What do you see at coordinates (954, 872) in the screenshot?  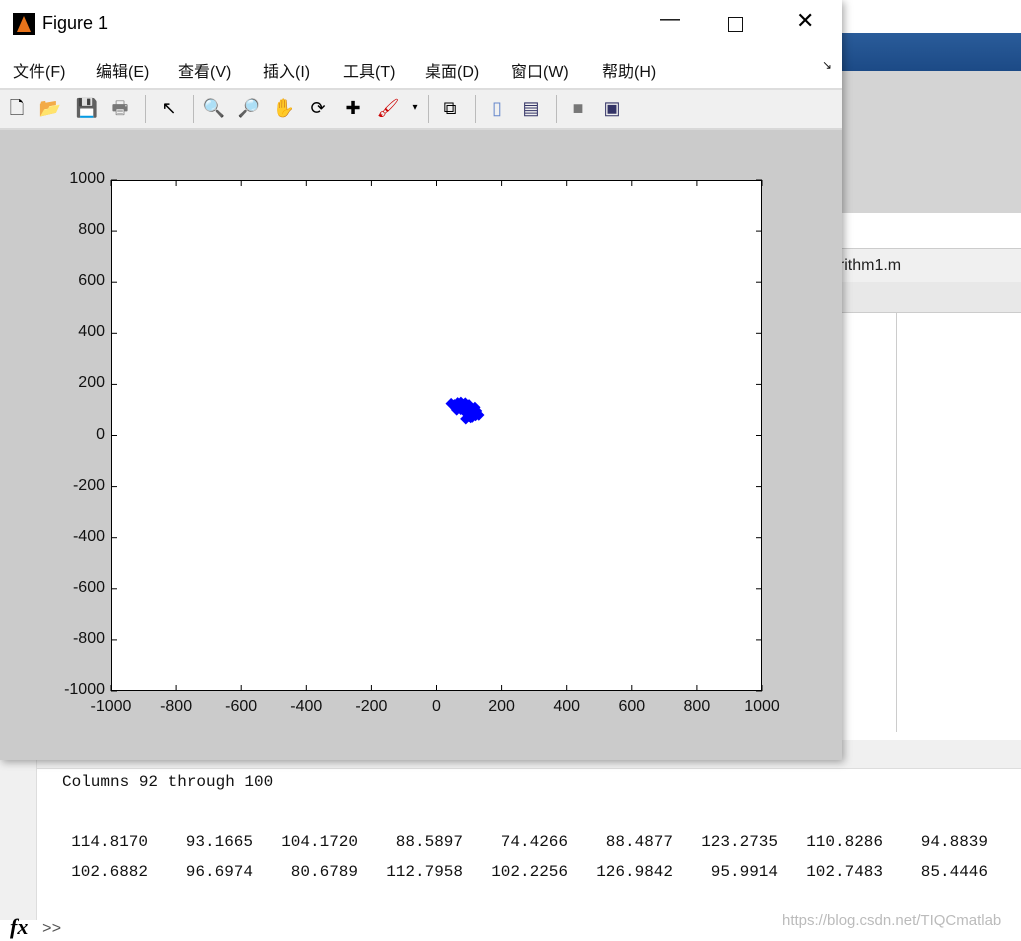 I see `matrix-cell: 85.4446` at bounding box center [954, 872].